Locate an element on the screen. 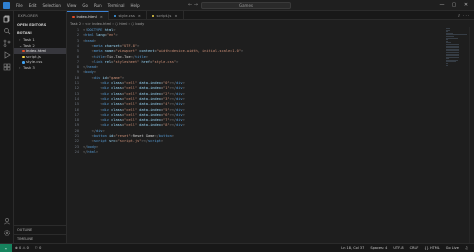  code-token: "width=device-width, initial-scale=1.0" is located at coordinates (198, 51).